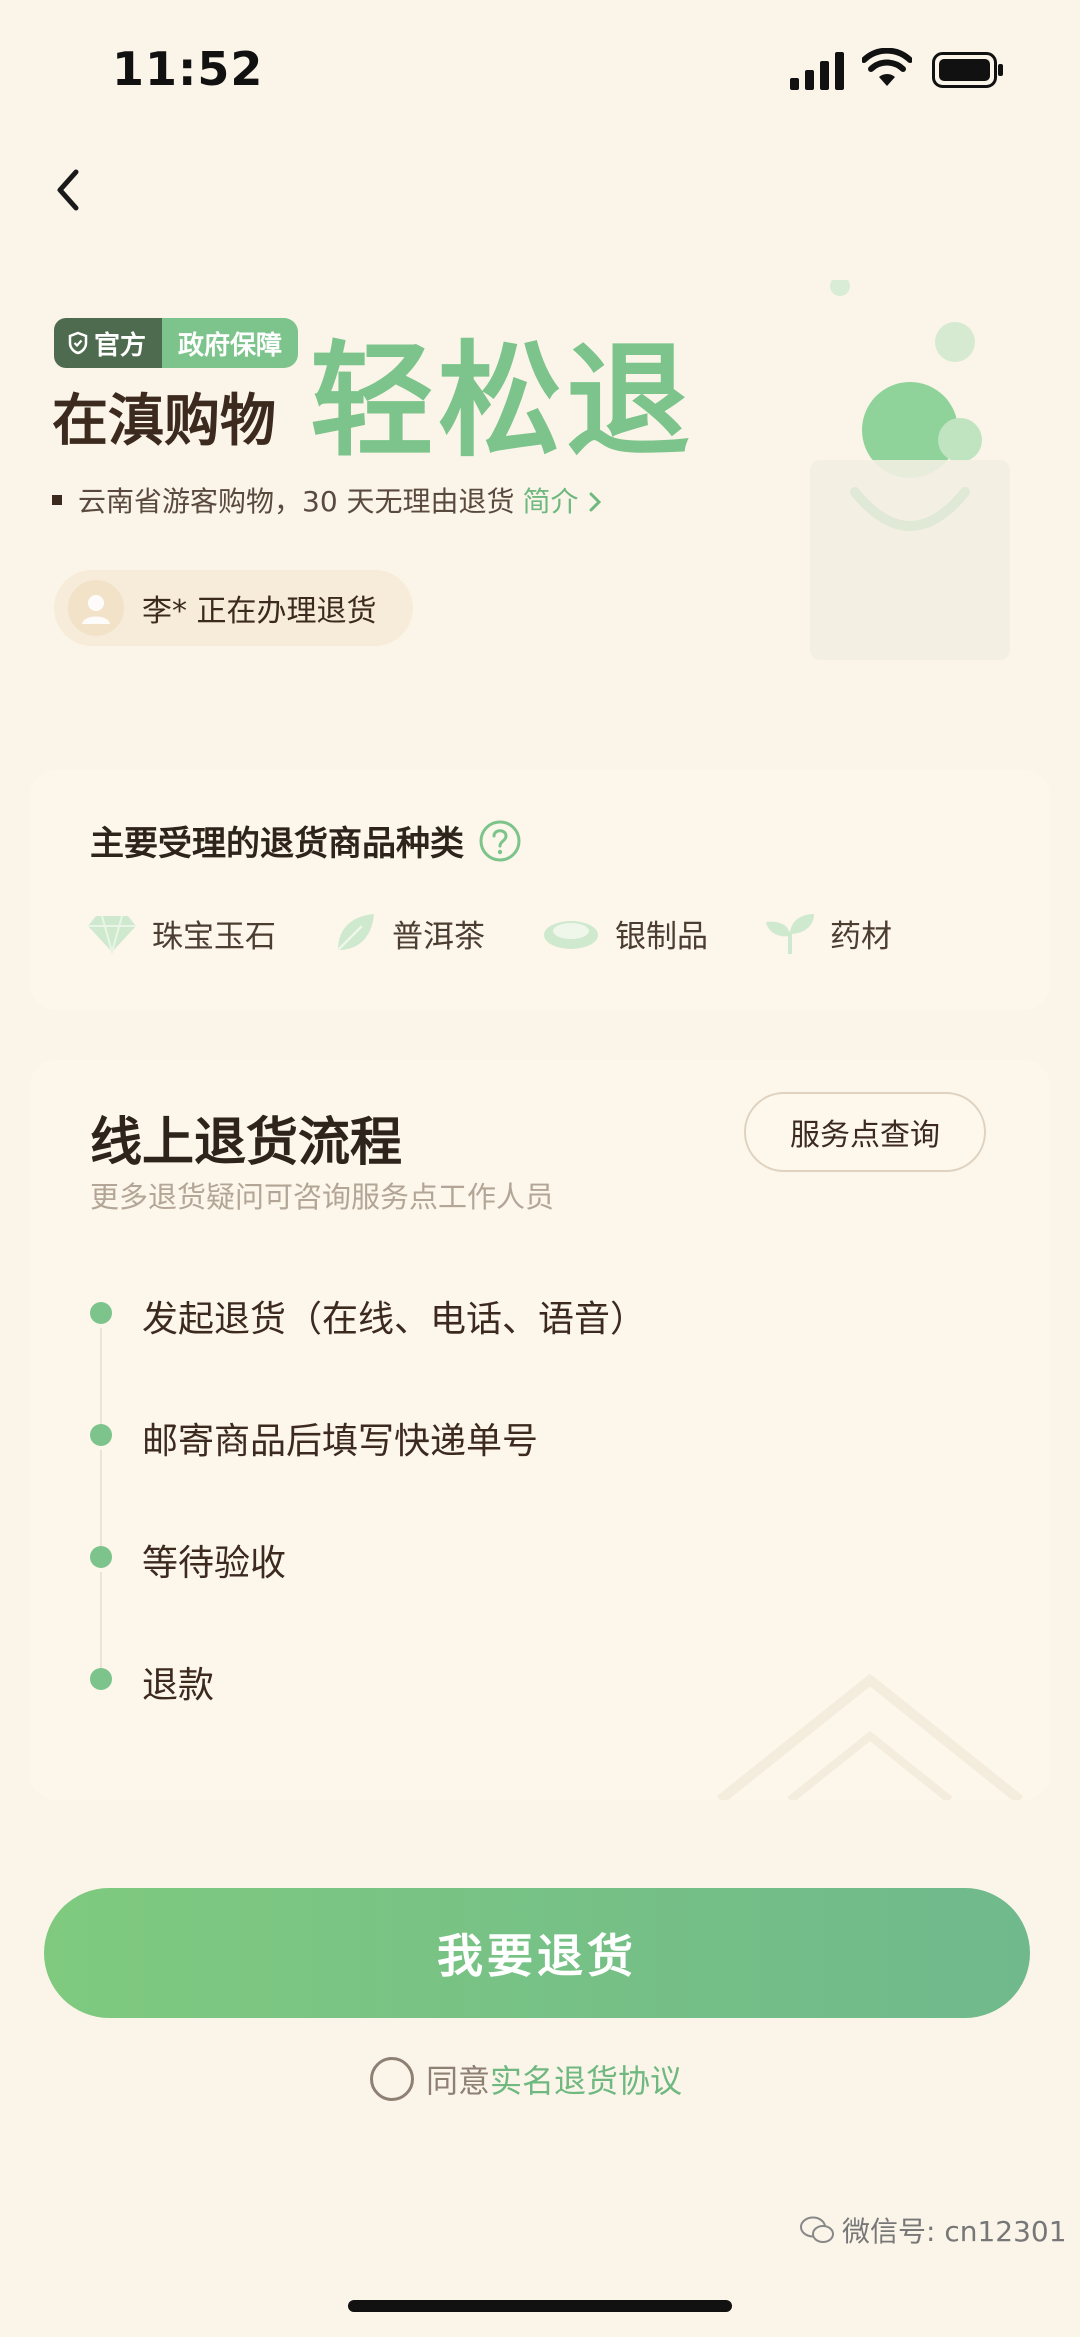  What do you see at coordinates (296, 501) in the screenshot?
I see `hero-description-text: 云南省游客购物，30 天无理由退货` at bounding box center [296, 501].